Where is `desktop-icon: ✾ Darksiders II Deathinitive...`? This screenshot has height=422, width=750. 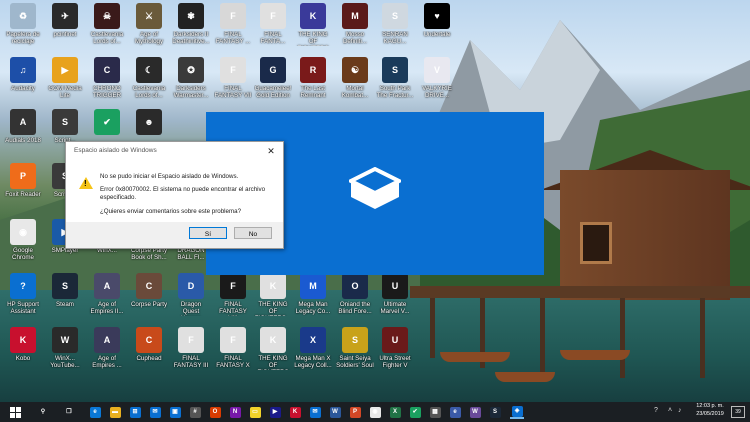
desktop-icon: ✾ Darksiders II Deathinitive... is located at coordinates (191, 28).